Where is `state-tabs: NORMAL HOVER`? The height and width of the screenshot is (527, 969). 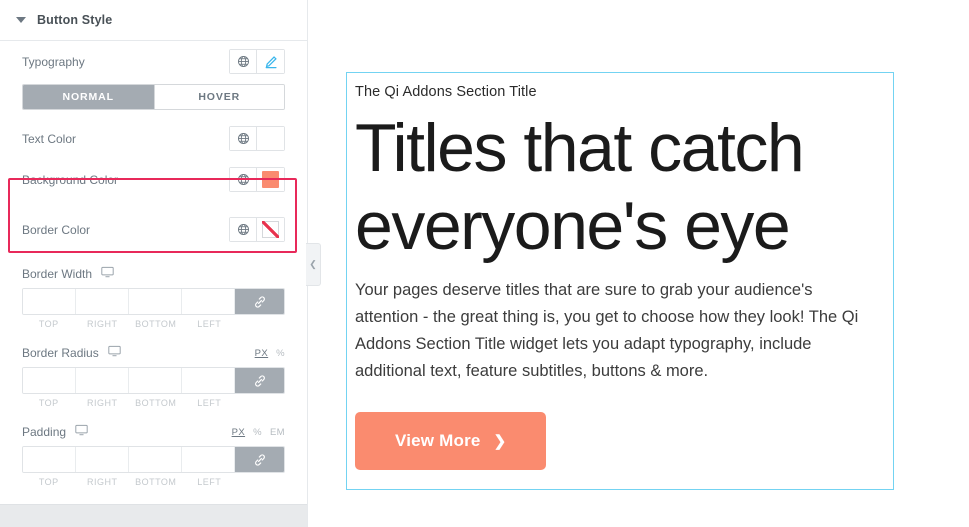 state-tabs: NORMAL HOVER is located at coordinates (153, 97).